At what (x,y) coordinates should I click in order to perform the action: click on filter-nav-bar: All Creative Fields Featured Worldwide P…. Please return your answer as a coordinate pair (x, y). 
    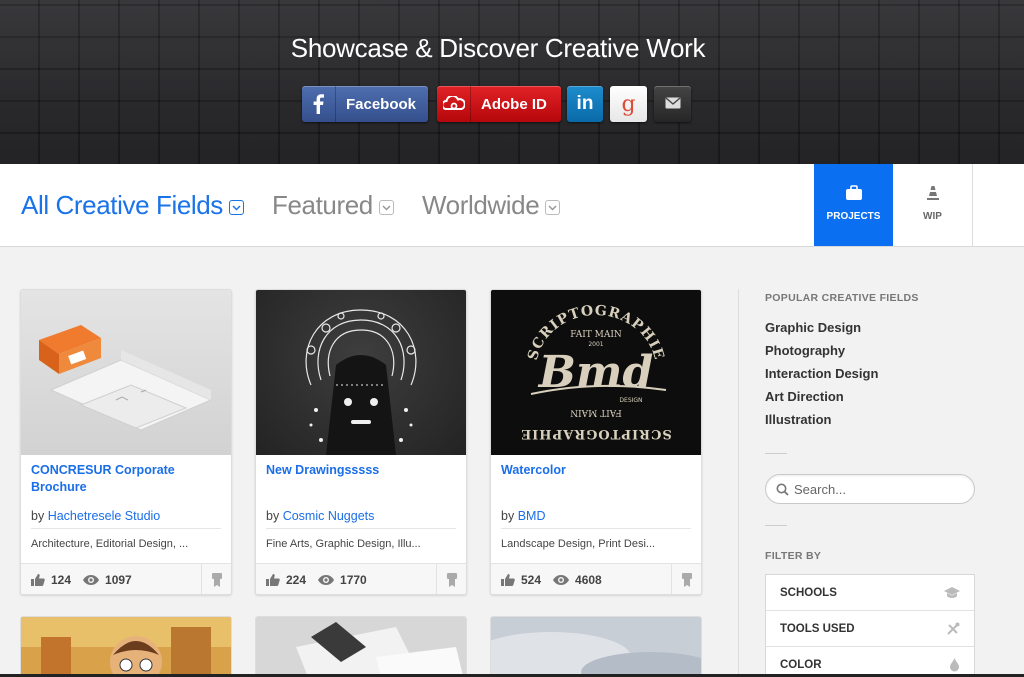
    Looking at the image, I should click on (512, 205).